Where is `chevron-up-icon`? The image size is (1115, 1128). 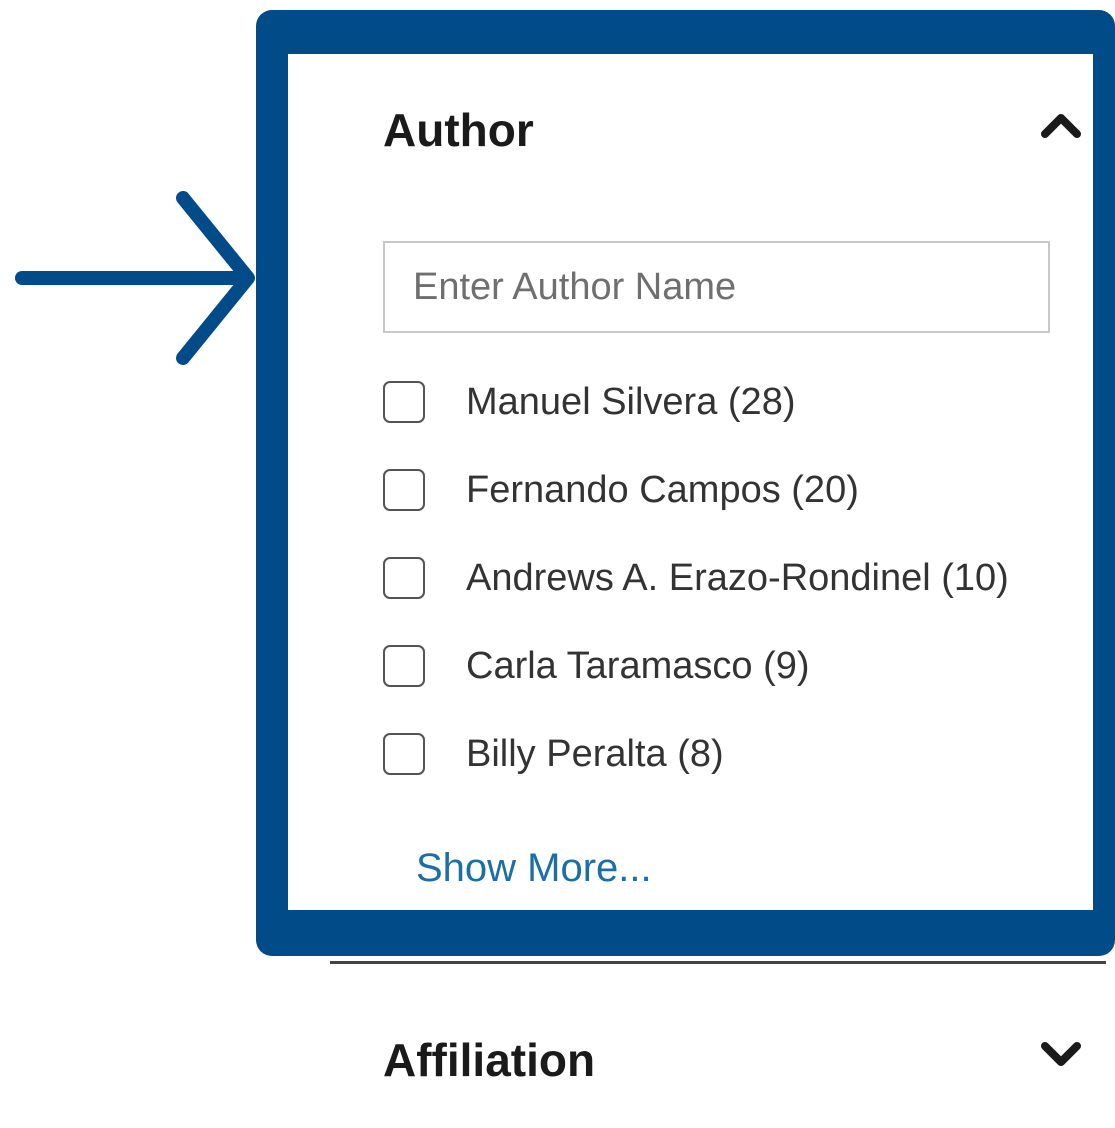
chevron-up-icon is located at coordinates (1061, 124).